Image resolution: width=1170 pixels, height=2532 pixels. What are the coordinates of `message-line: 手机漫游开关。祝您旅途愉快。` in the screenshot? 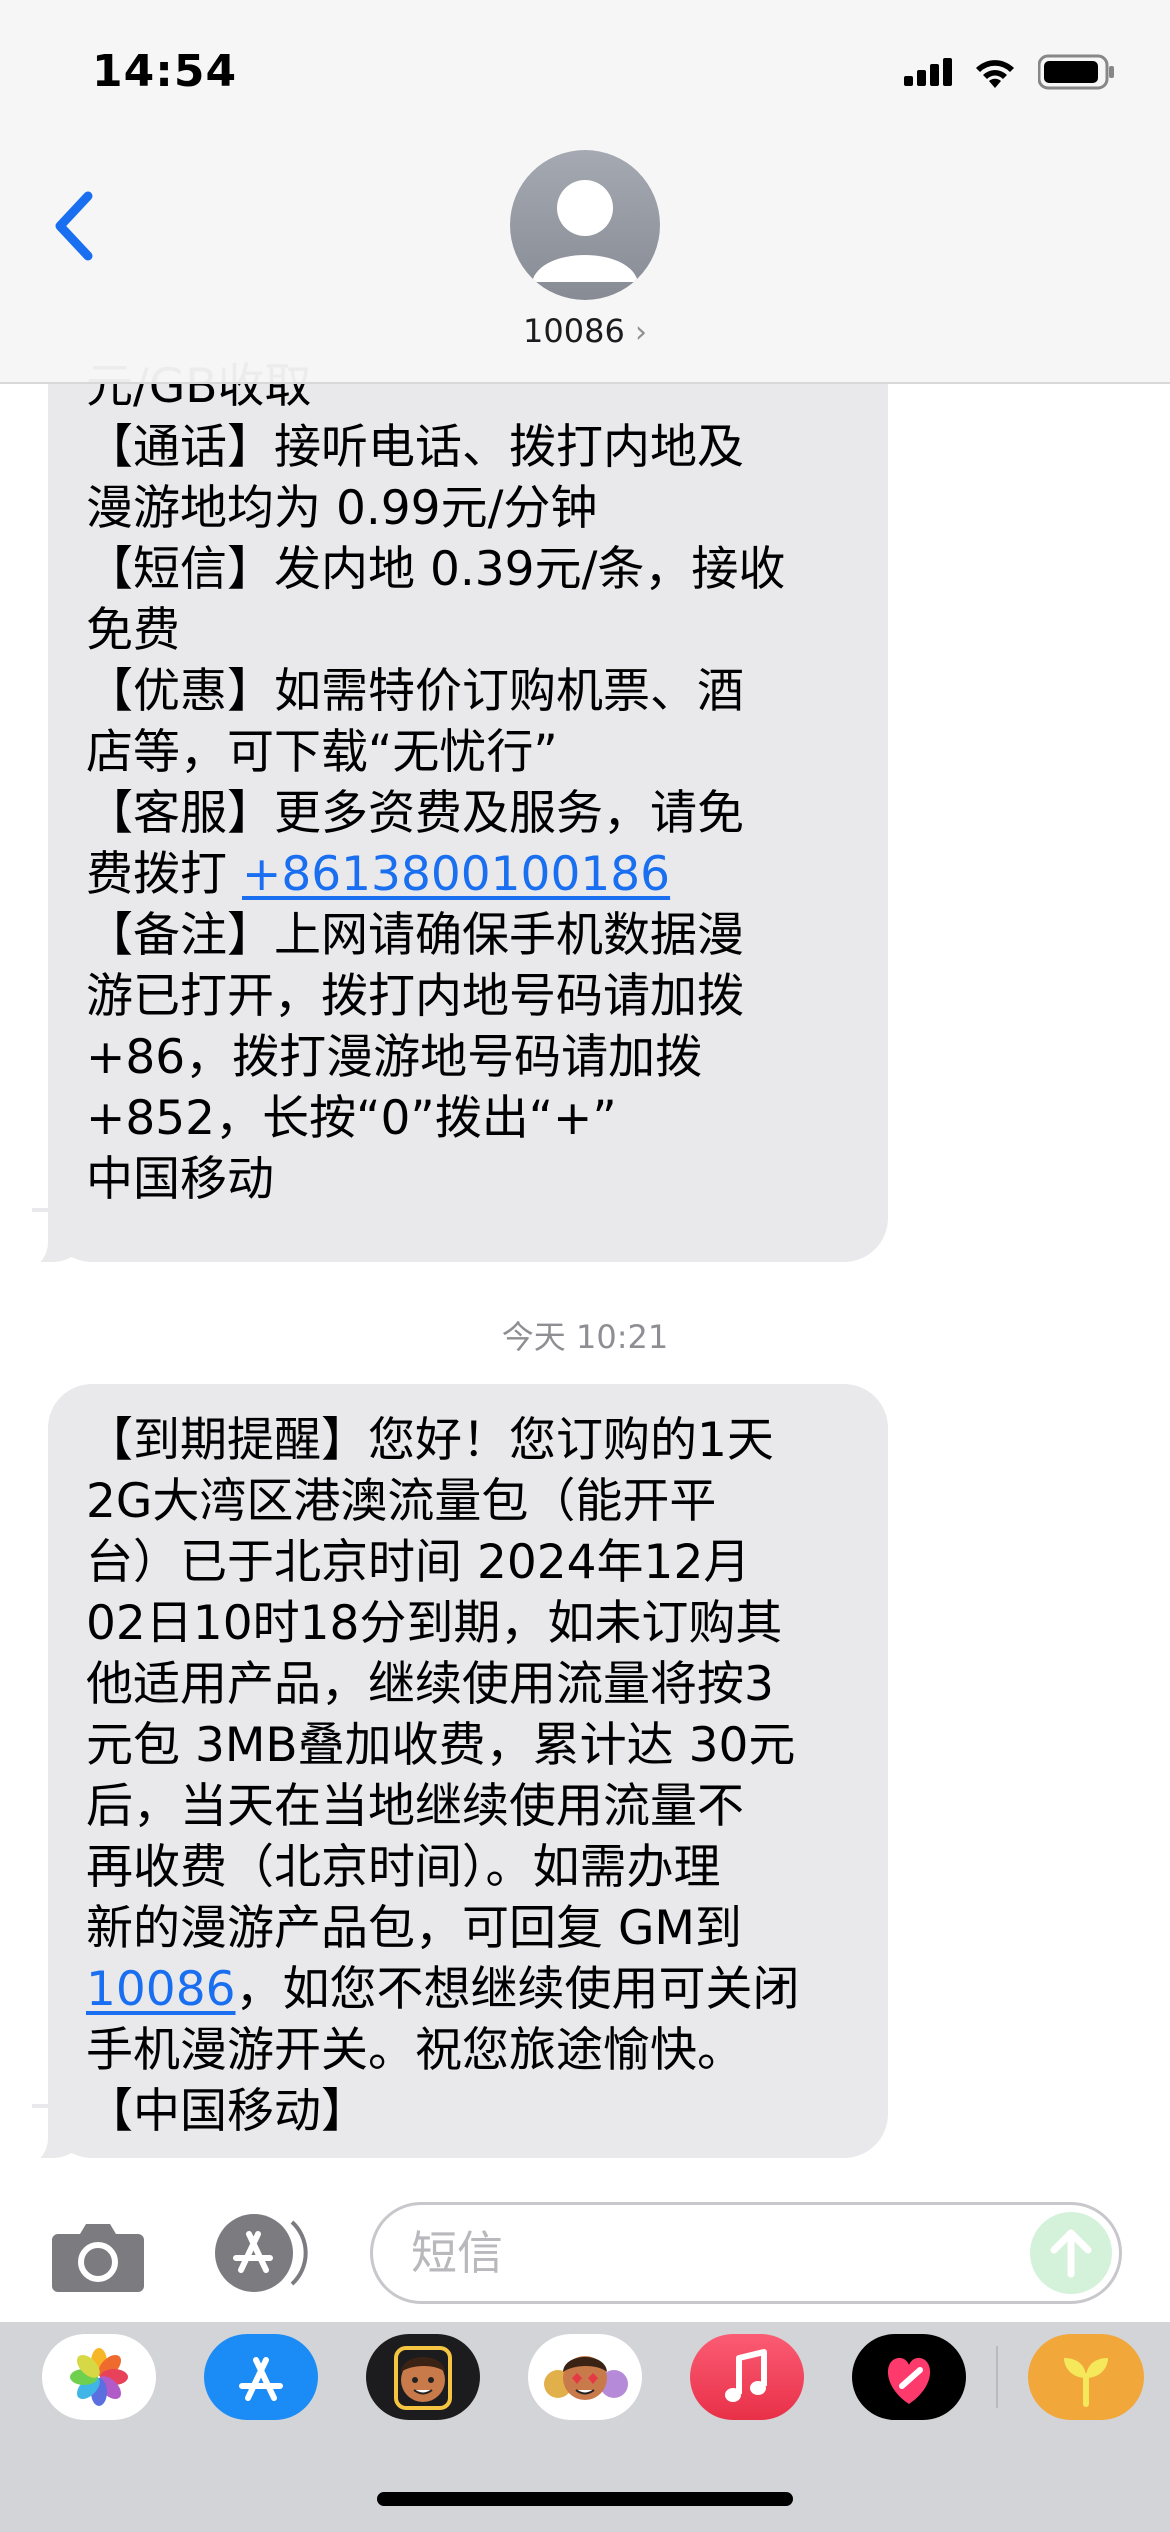 It's located at (415, 2050).